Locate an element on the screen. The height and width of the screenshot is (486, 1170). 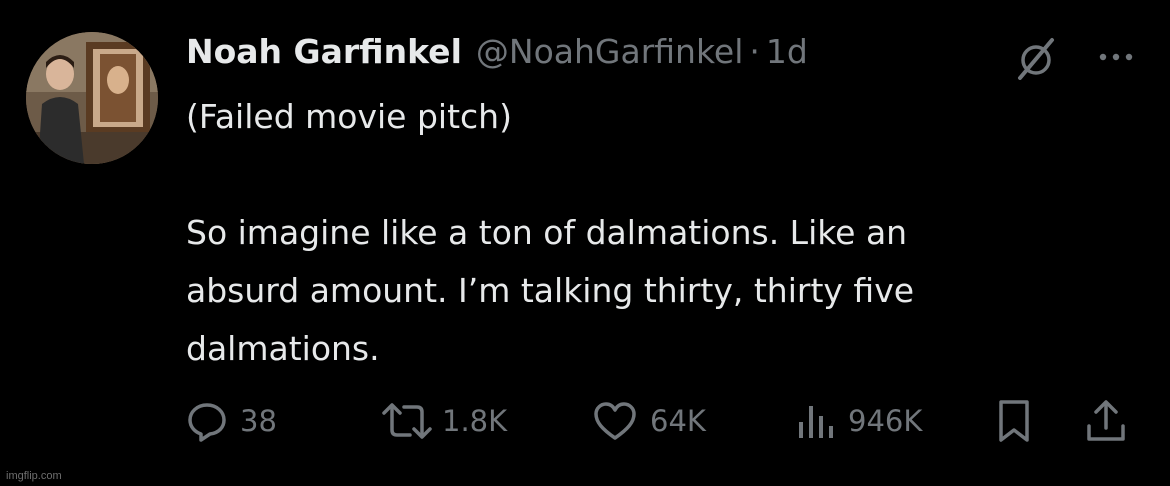
action-bar: 38 1.8K 64K 946K is located at coordinates (666, 421).